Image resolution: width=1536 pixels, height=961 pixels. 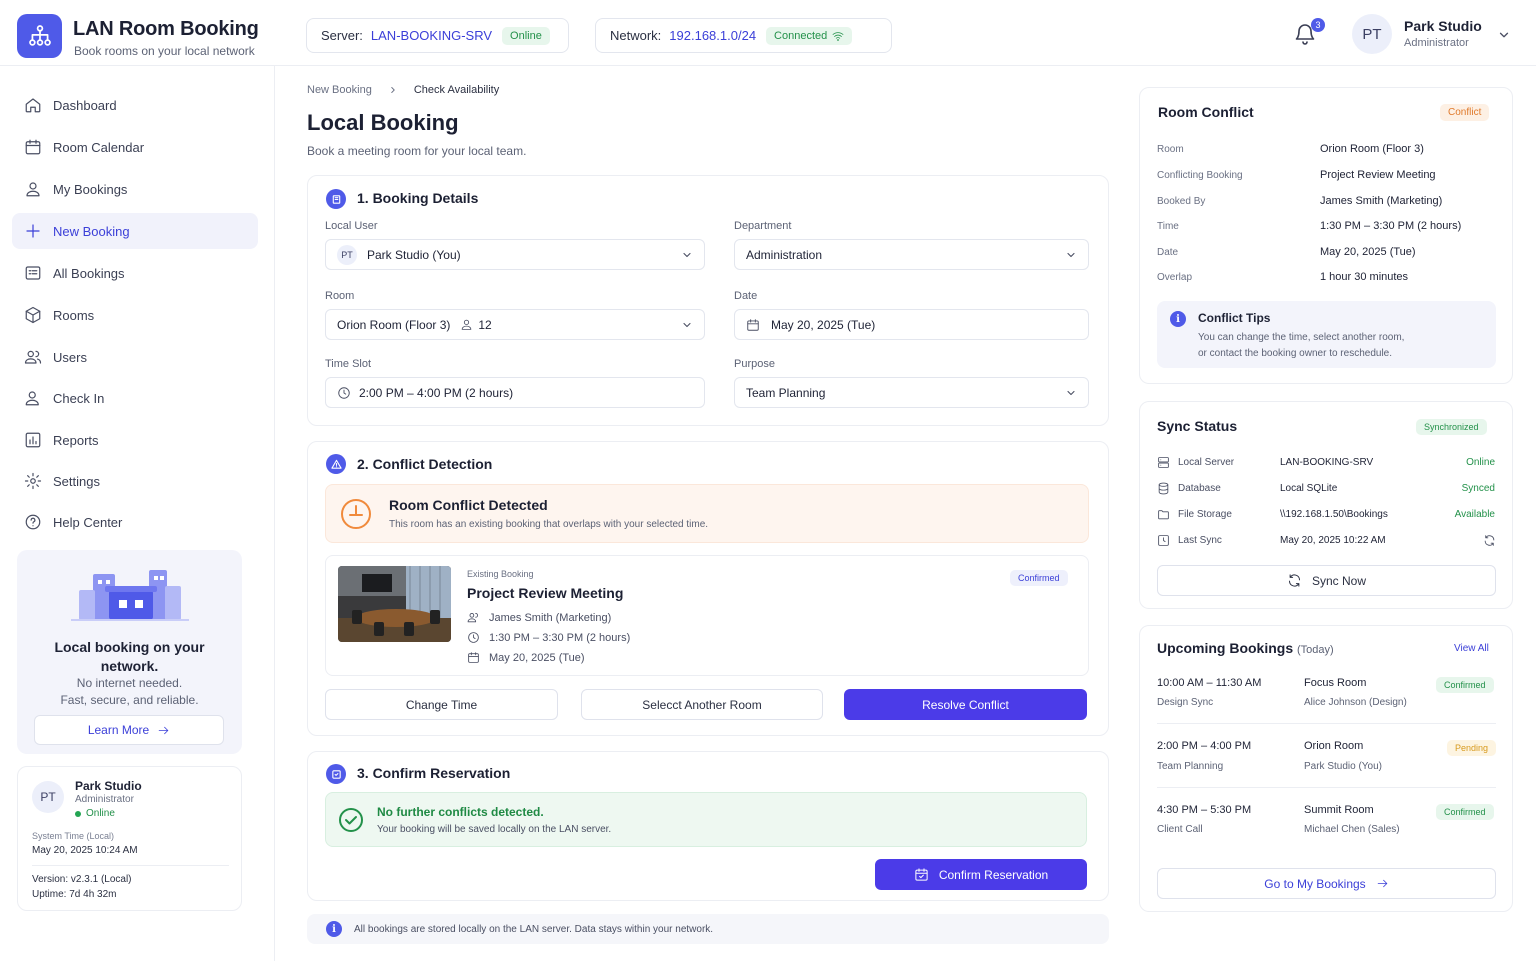 What do you see at coordinates (33, 189) in the screenshot?
I see `user-icon` at bounding box center [33, 189].